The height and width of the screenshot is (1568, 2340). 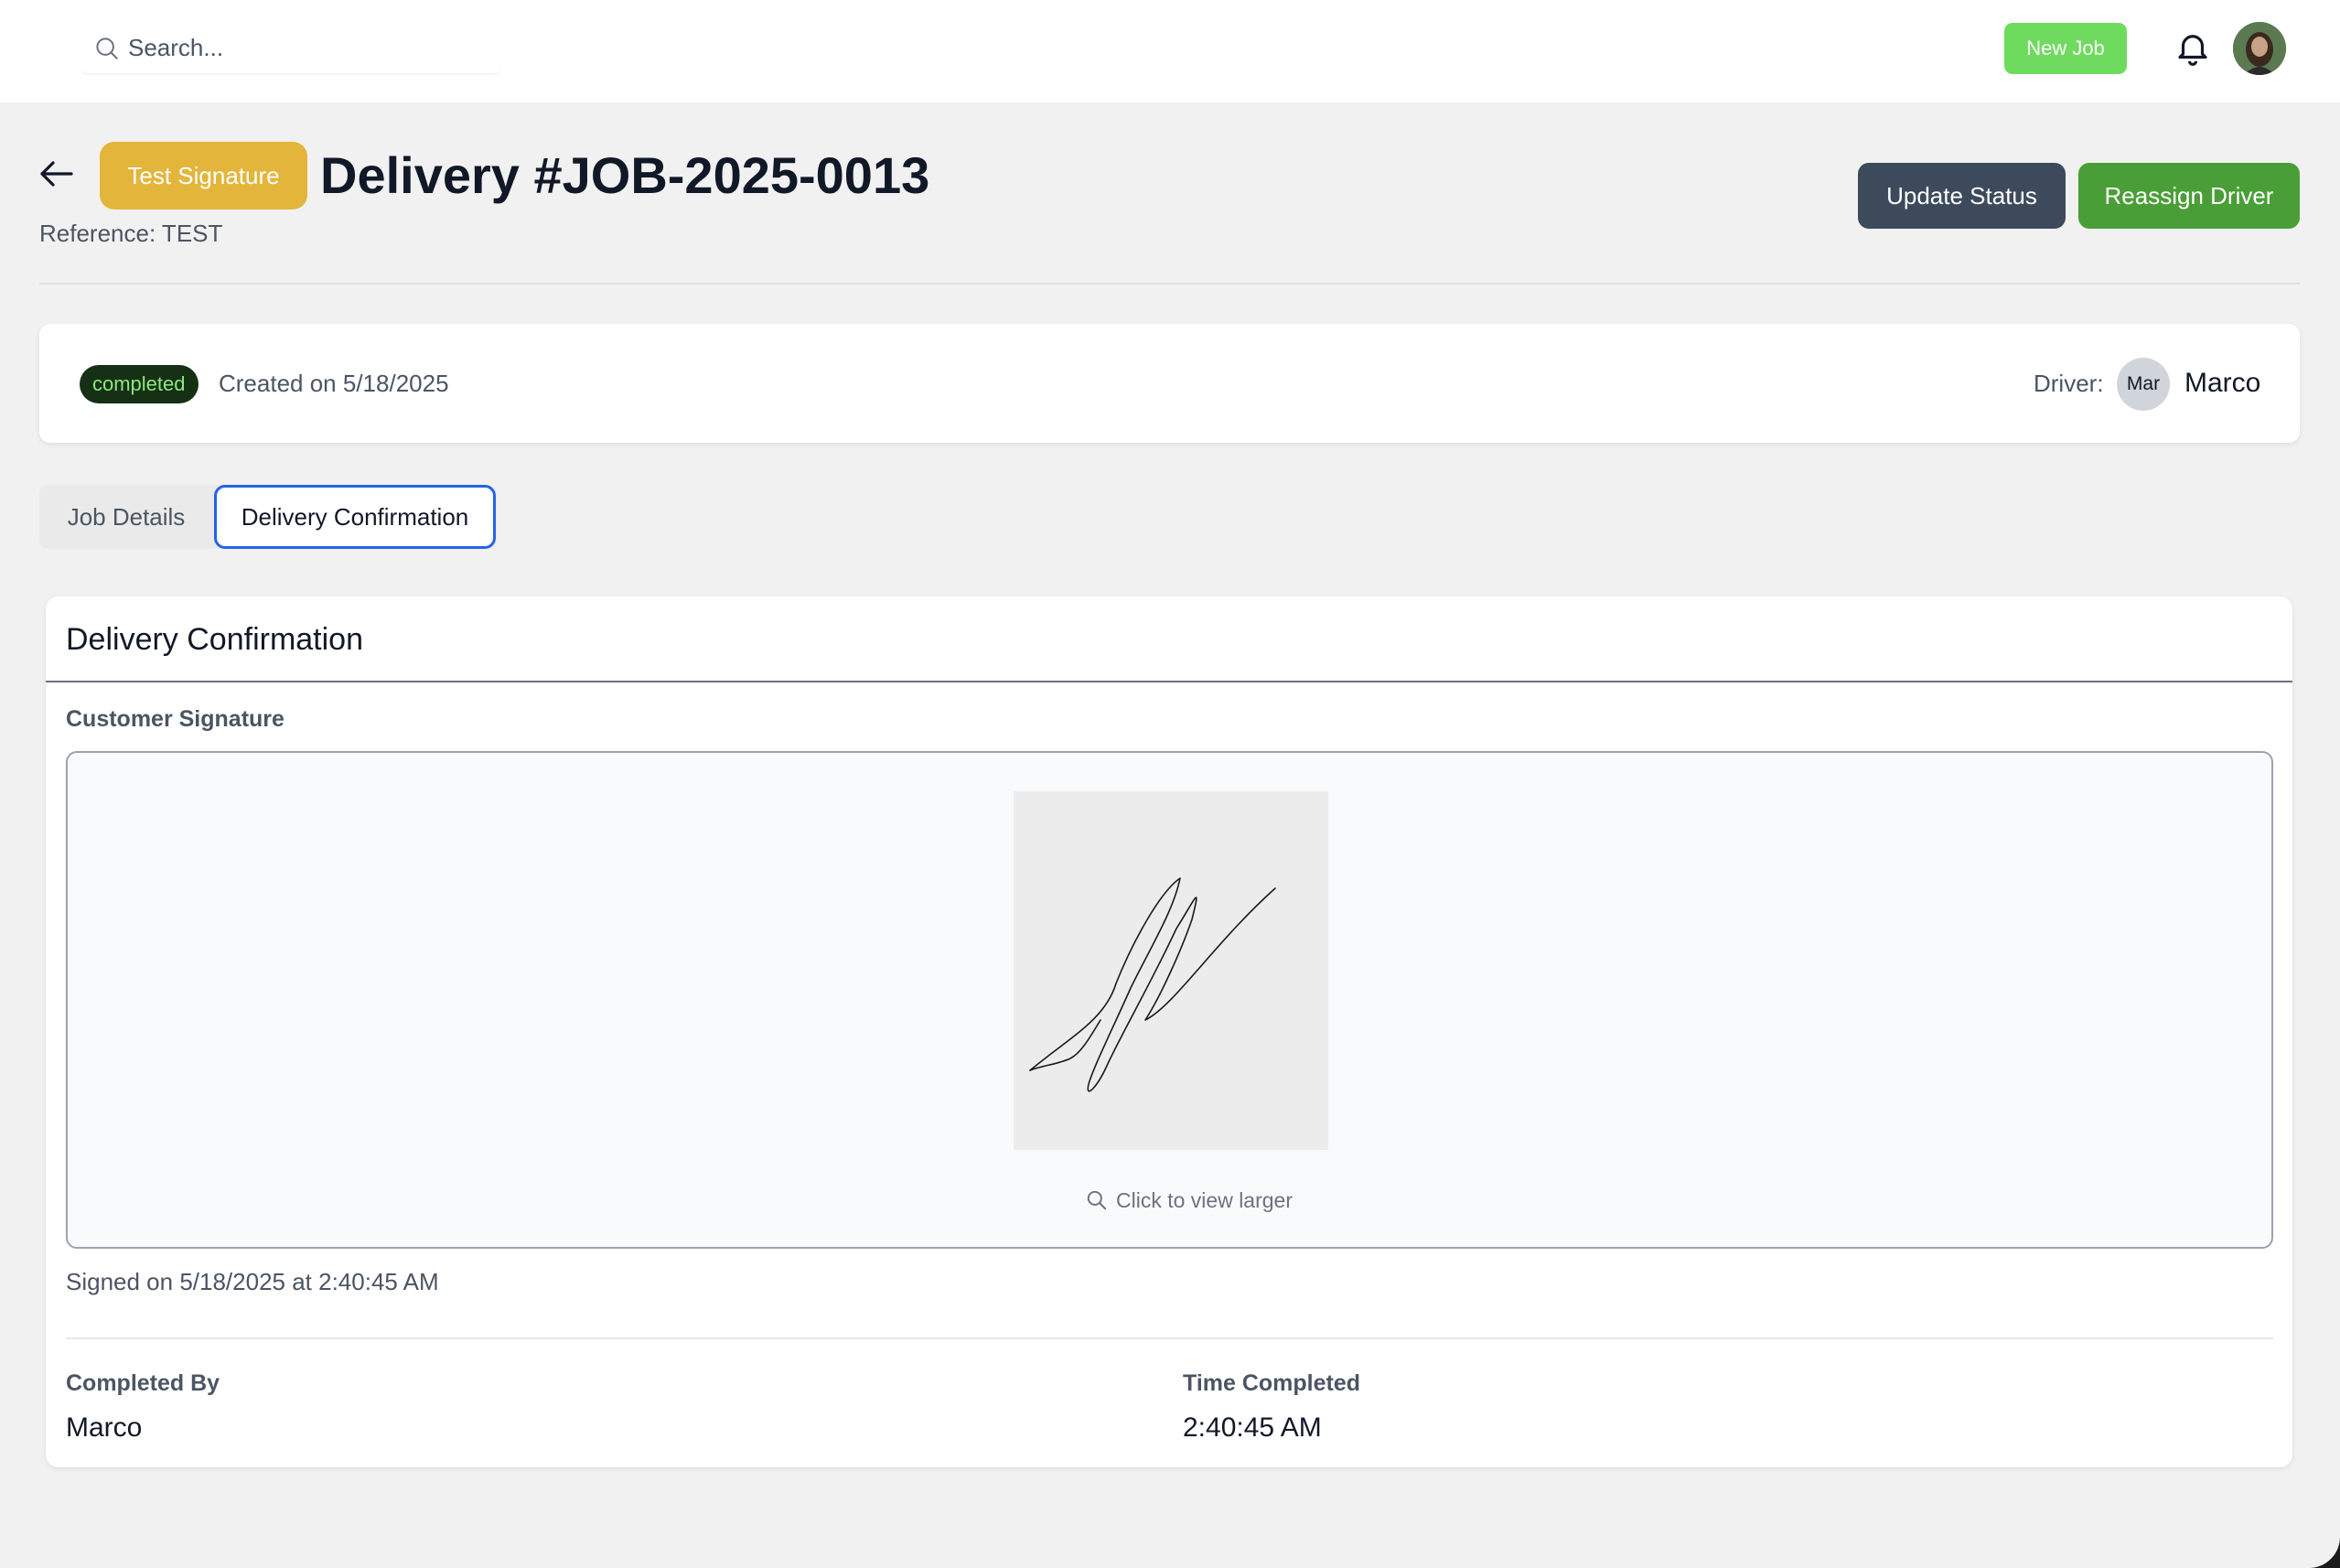 I want to click on signed-on-text: Signed on 5/18/2025 at 2:40:45 AM, so click(x=252, y=1281).